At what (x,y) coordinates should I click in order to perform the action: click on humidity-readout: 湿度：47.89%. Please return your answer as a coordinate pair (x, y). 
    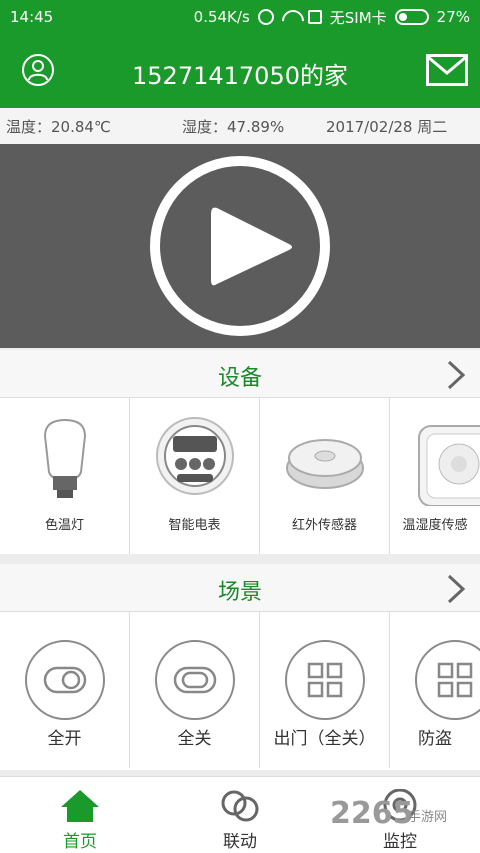
    Looking at the image, I should click on (233, 126).